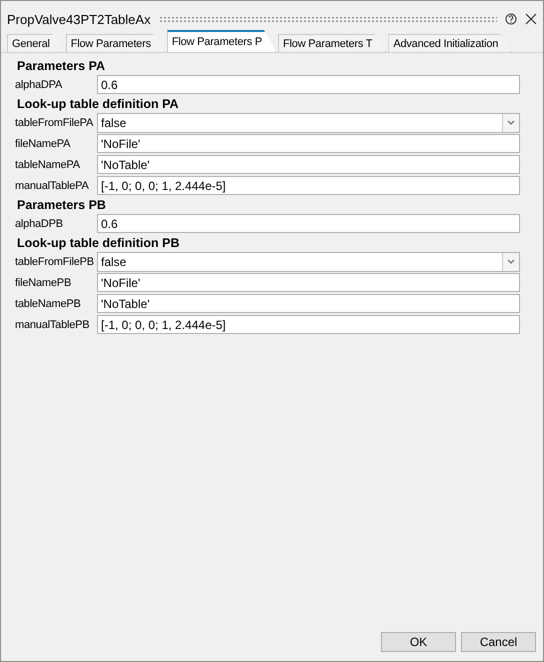 The image size is (544, 662). What do you see at coordinates (55, 262) in the screenshot?
I see `field-label: tableFromFilePB` at bounding box center [55, 262].